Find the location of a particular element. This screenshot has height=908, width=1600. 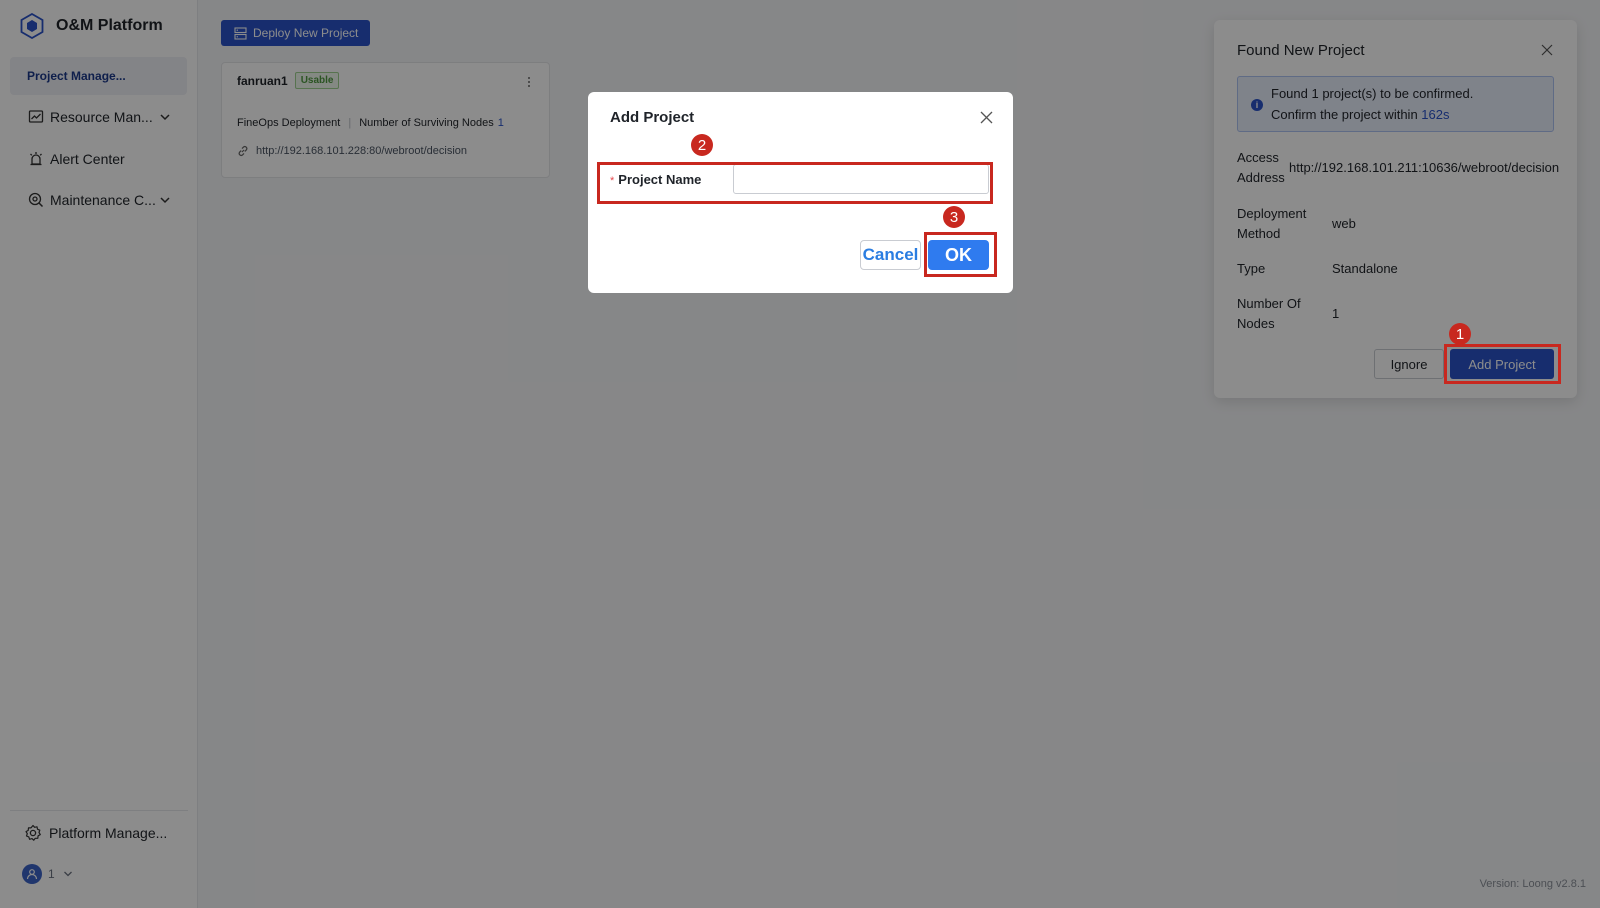

cancel-button: Cancel is located at coordinates (890, 255).